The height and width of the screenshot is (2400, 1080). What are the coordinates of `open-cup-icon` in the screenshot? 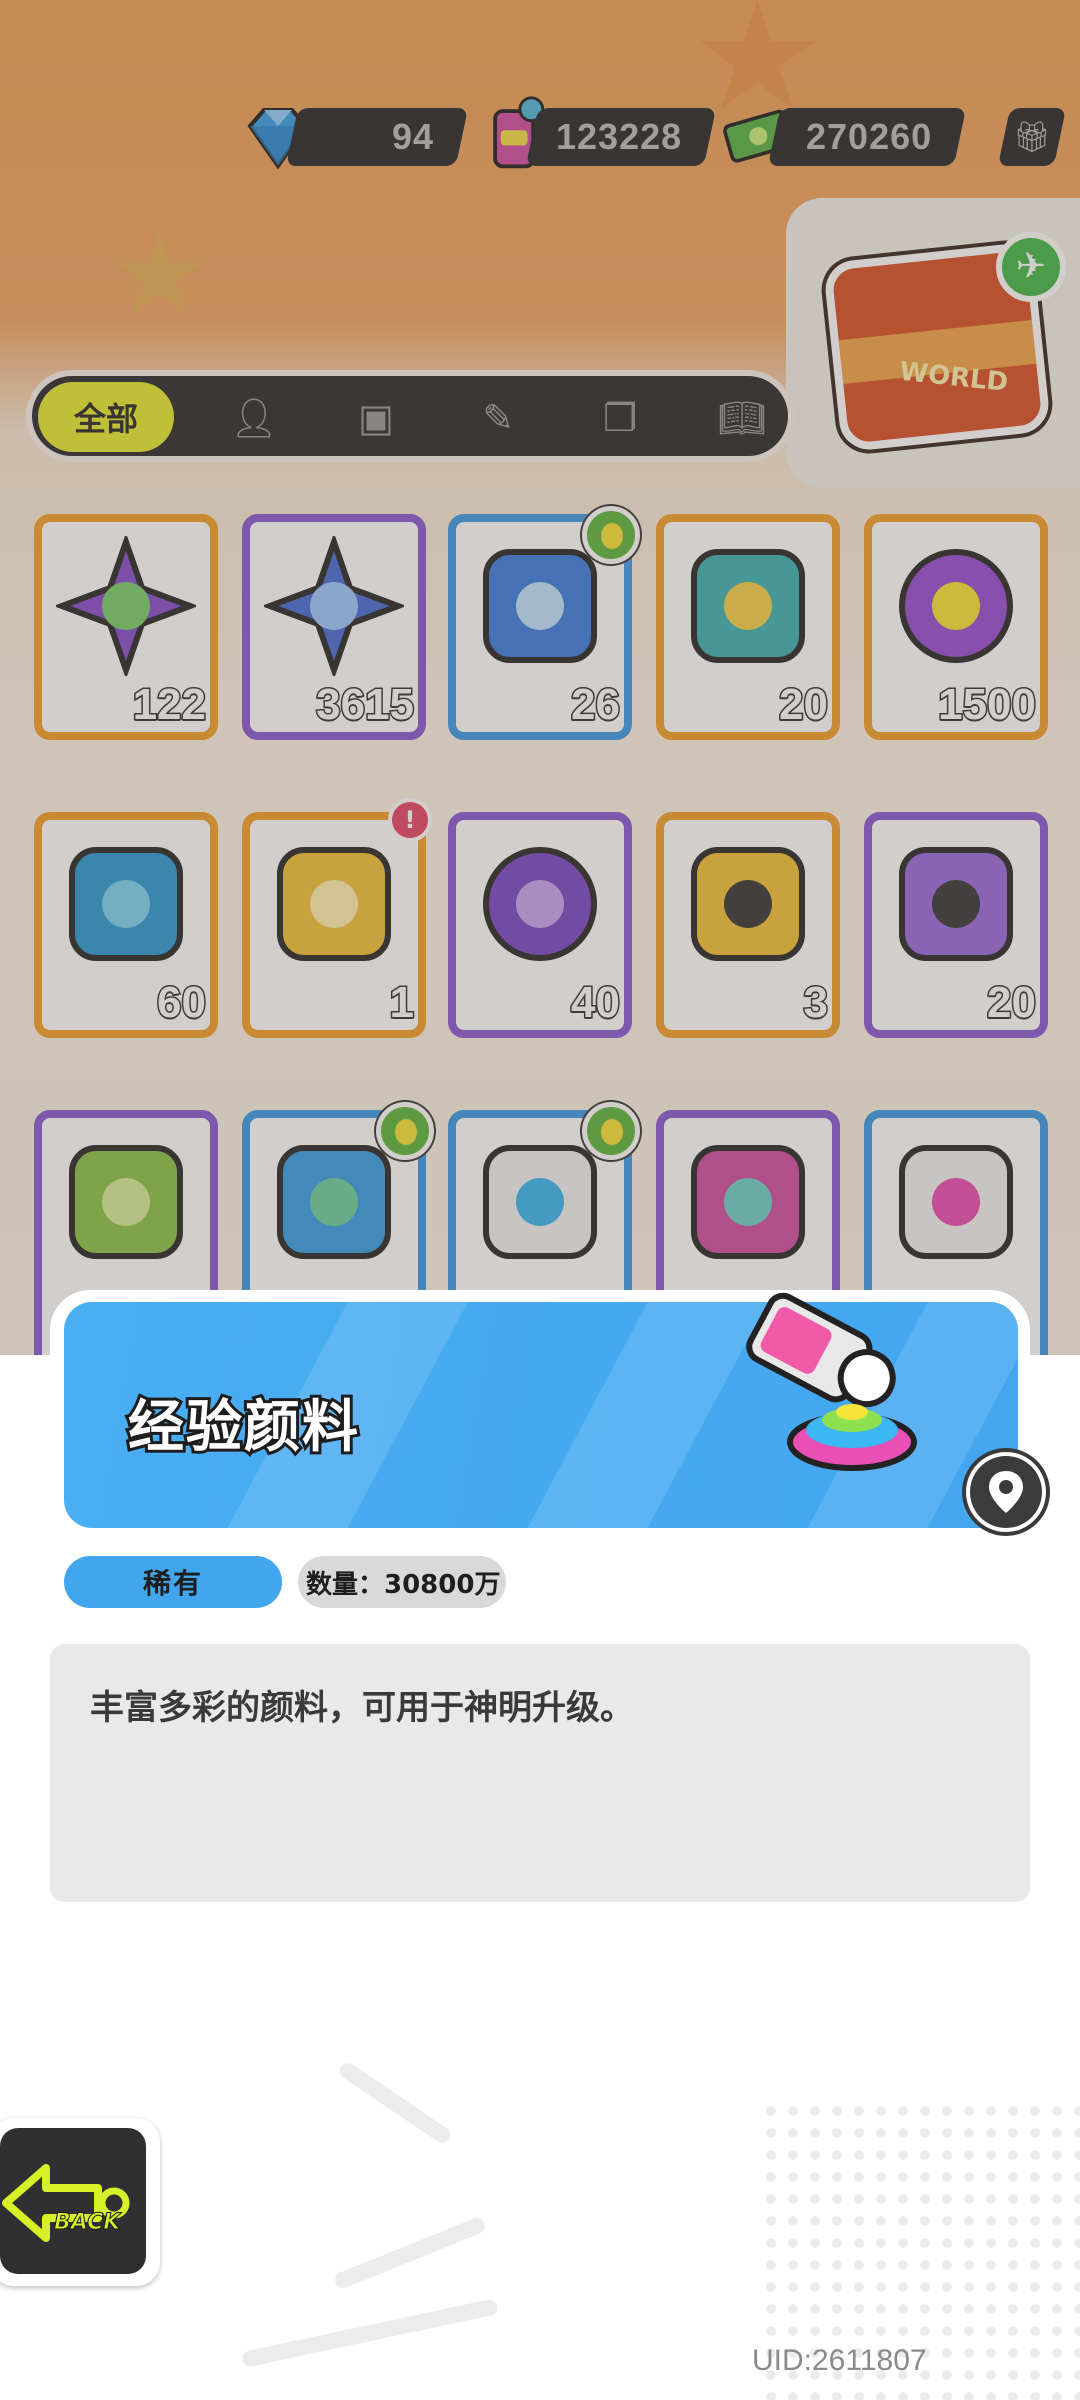 It's located at (126, 1202).